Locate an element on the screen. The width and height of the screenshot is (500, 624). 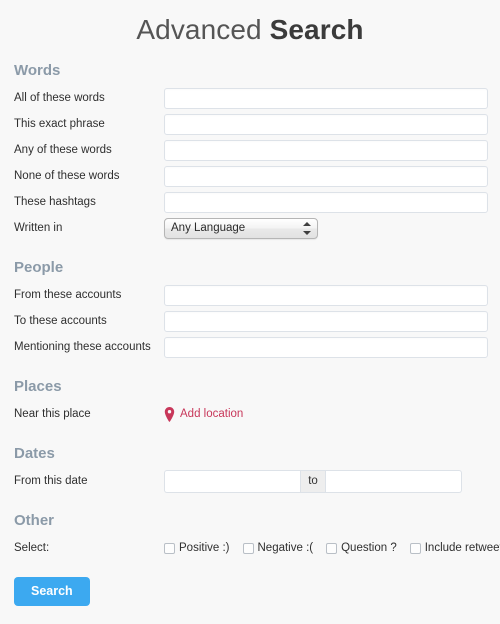
input-from-accounts is located at coordinates (326, 295).